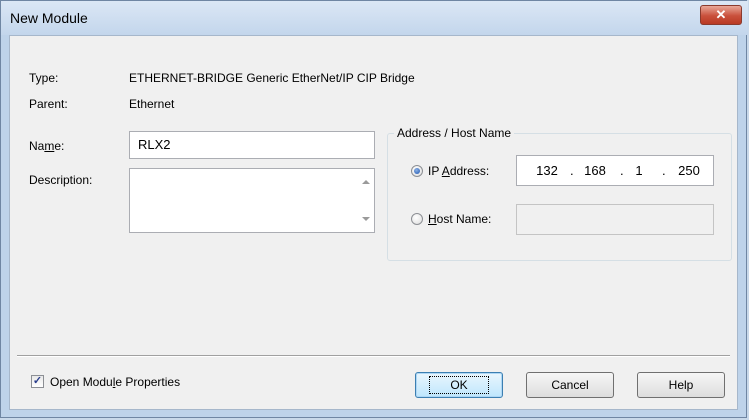  Describe the element at coordinates (374, 18) in the screenshot. I see `title-bar: New Module ✕` at that location.